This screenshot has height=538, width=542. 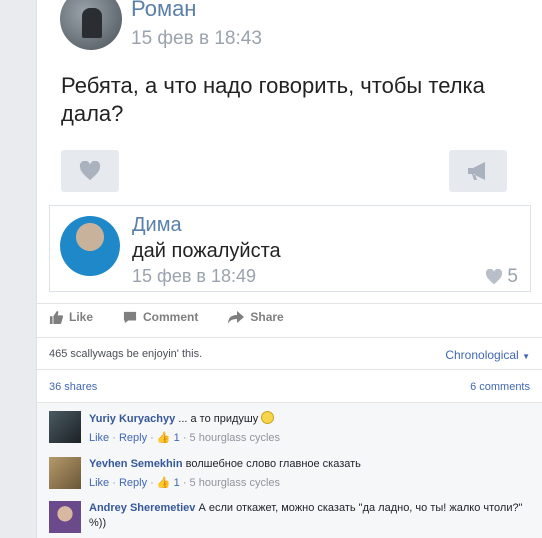 I want to click on likes-summary: 465 scallywags be enjoyin' this., so click(x=125, y=354).